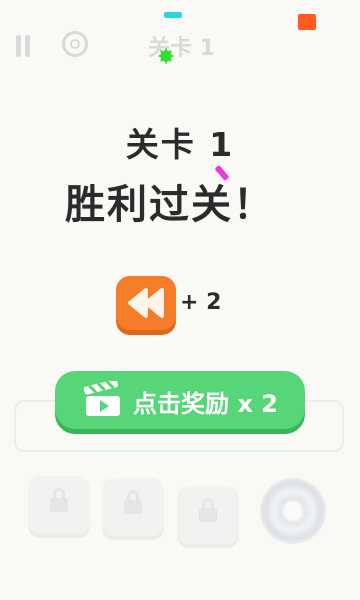 The width and height of the screenshot is (360, 600). Describe the element at coordinates (146, 303) in the screenshot. I see `rewind-icon` at that location.